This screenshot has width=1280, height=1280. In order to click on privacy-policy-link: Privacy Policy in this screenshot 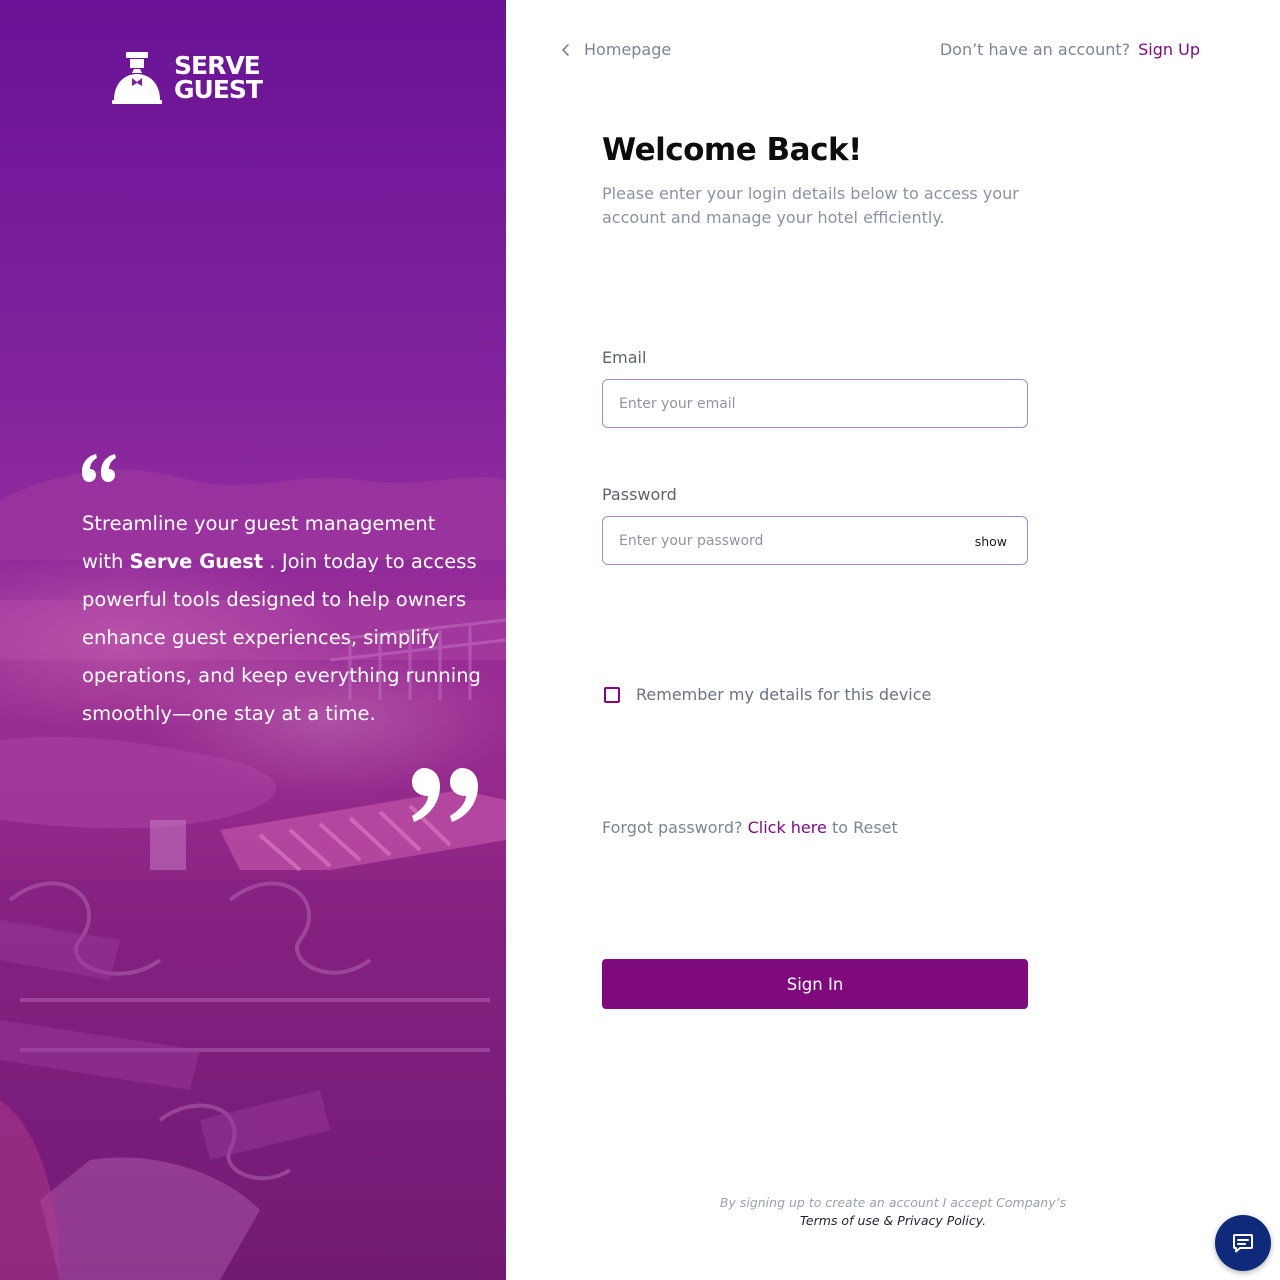, I will do `click(939, 1220)`.